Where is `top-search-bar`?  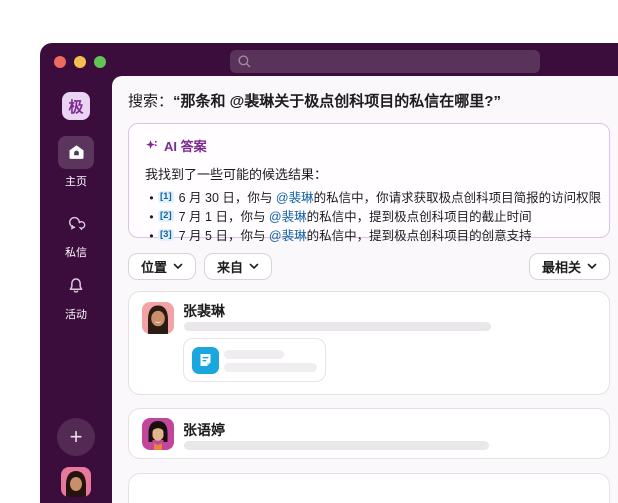
top-search-bar is located at coordinates (385, 61).